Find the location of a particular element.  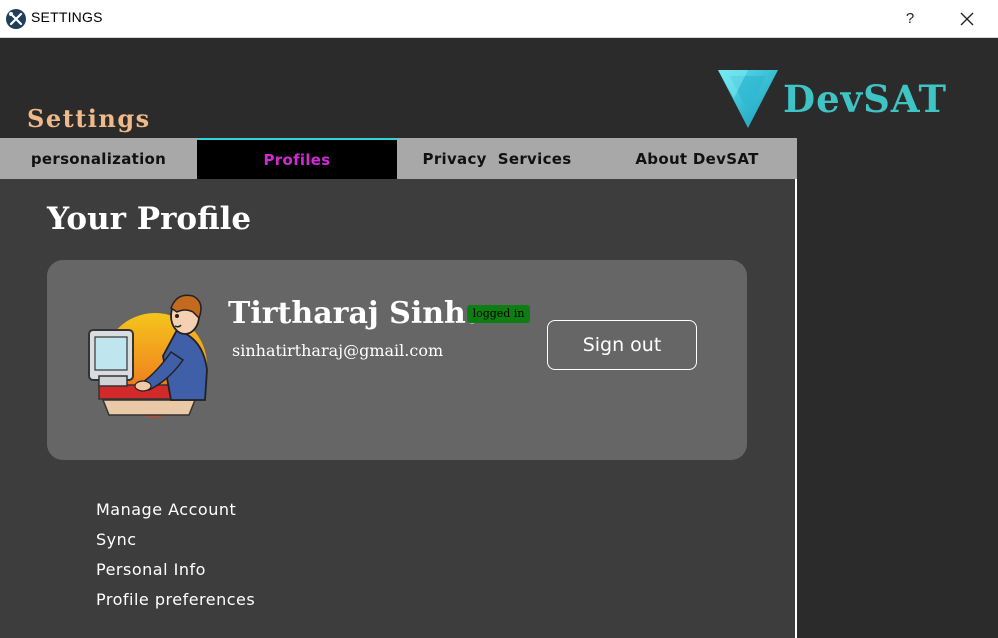

title-bar: SETTINGS ? is located at coordinates (499, 19).